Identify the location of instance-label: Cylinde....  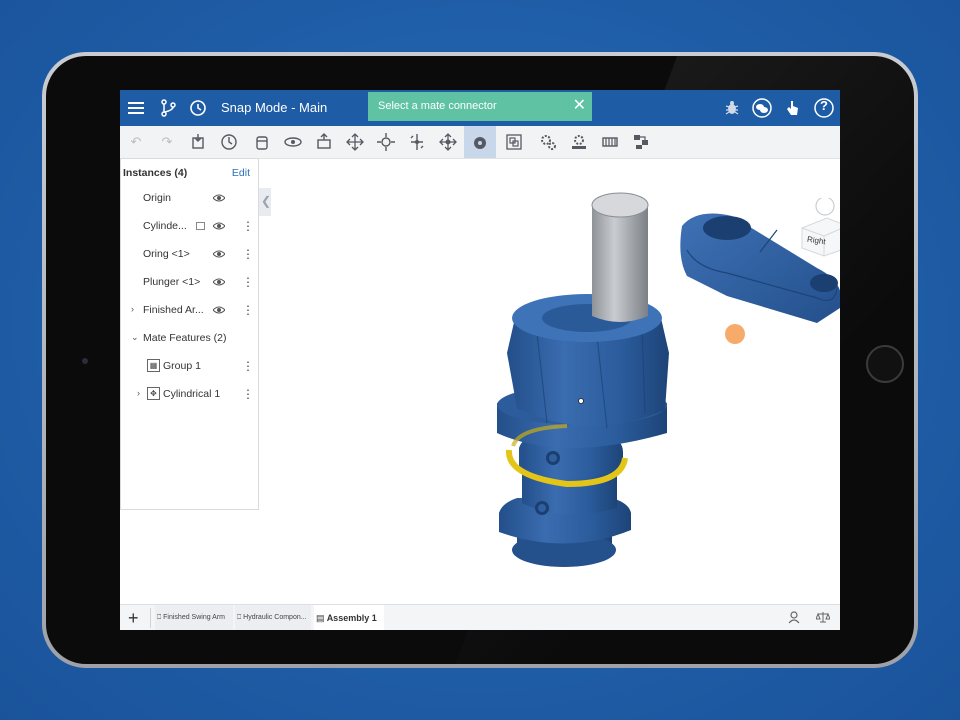
(165, 226).